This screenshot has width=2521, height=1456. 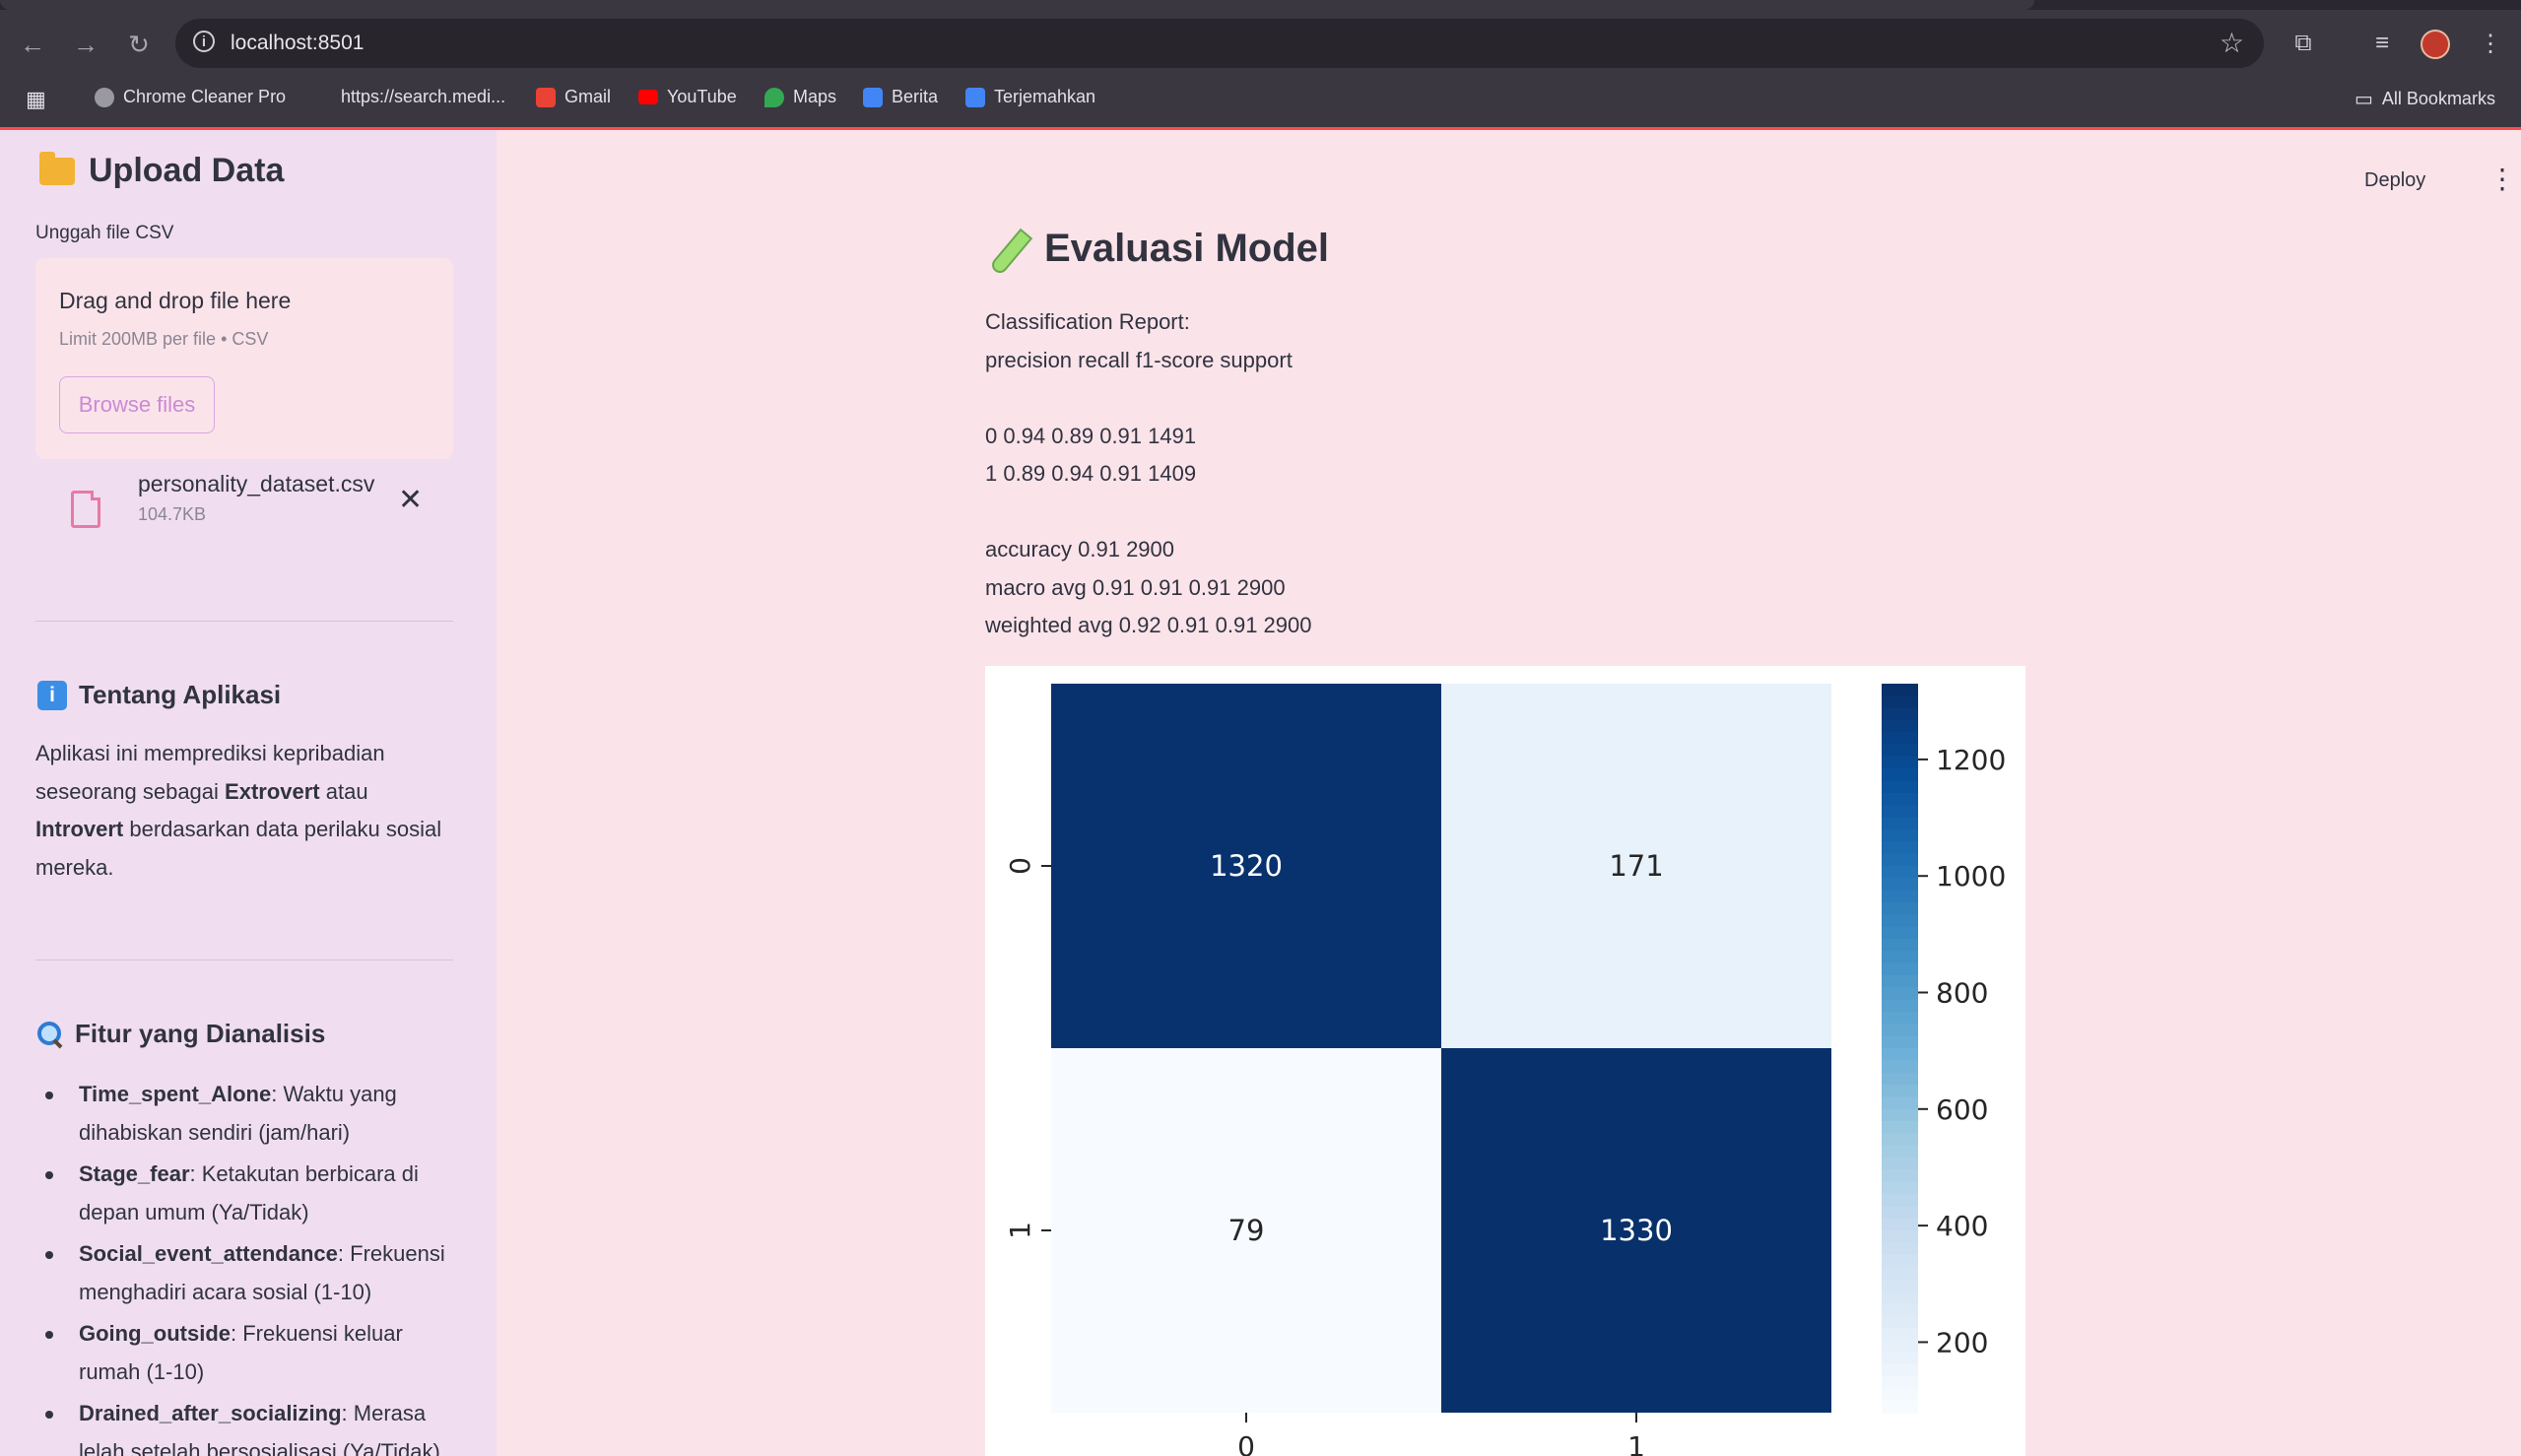 I want to click on bookmark-berita: Berita, so click(x=900, y=97).